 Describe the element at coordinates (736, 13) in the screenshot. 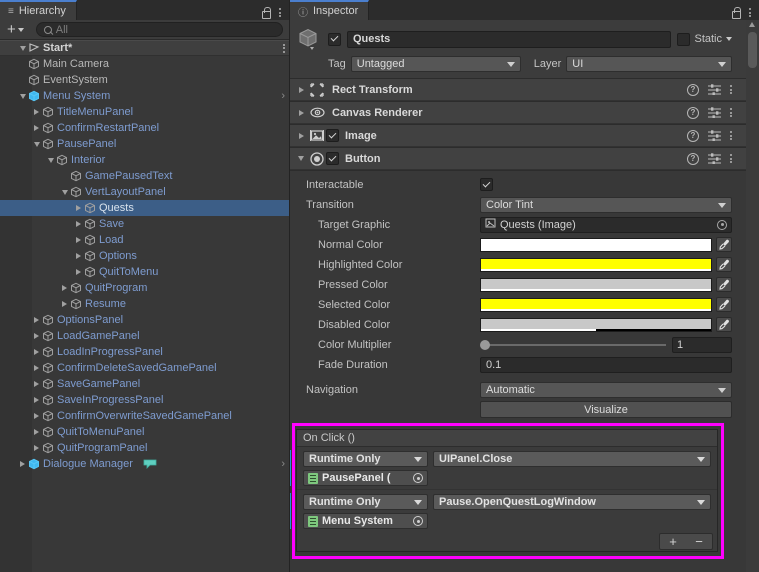

I see `inspector-lock-icon` at that location.